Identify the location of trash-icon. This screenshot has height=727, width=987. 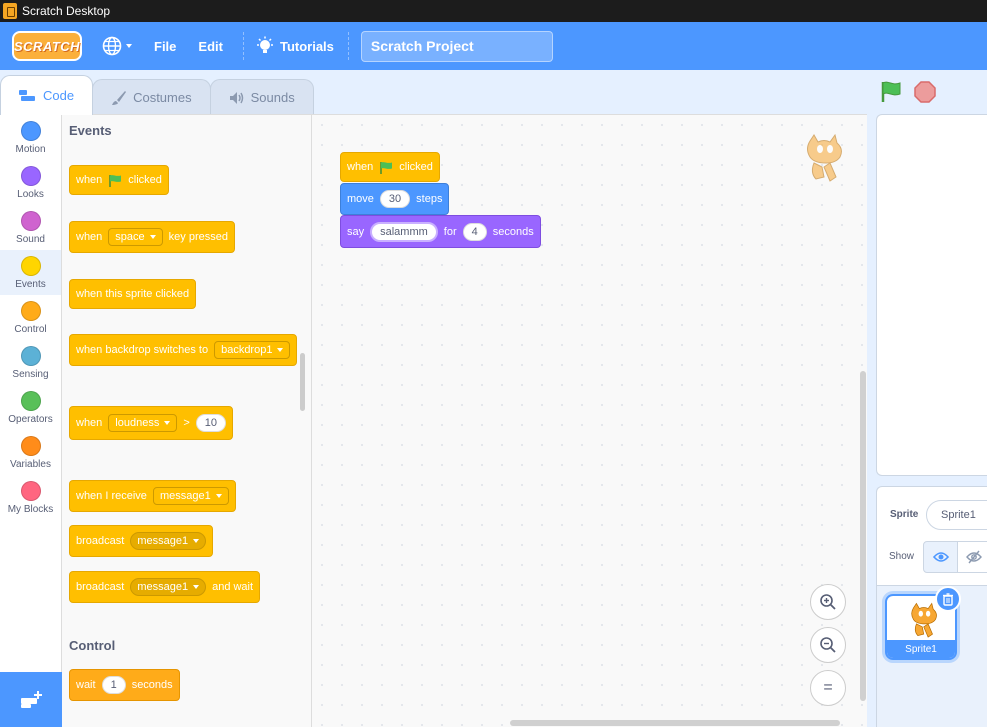
(948, 599).